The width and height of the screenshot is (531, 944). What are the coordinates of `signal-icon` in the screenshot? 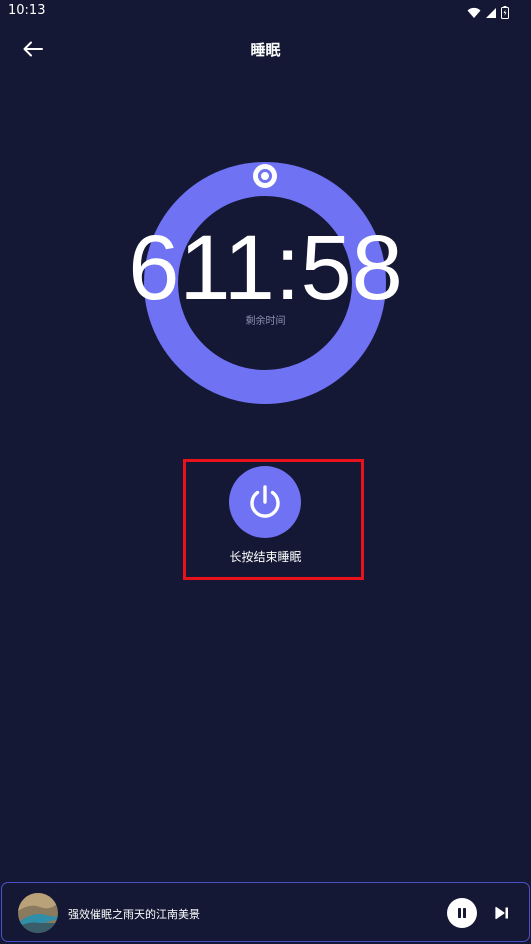 It's located at (491, 13).